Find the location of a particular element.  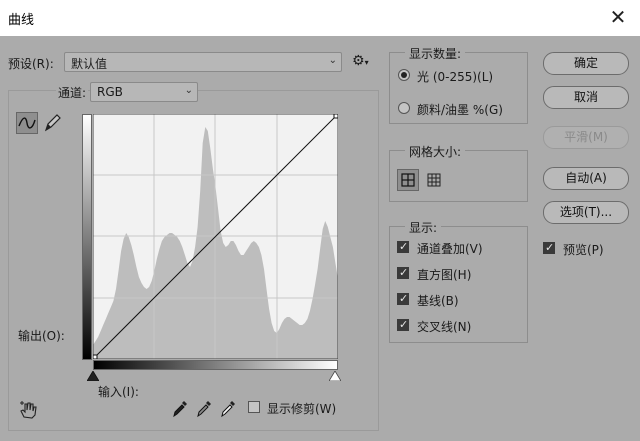

white-eyedropper-icon is located at coordinates (228, 409).